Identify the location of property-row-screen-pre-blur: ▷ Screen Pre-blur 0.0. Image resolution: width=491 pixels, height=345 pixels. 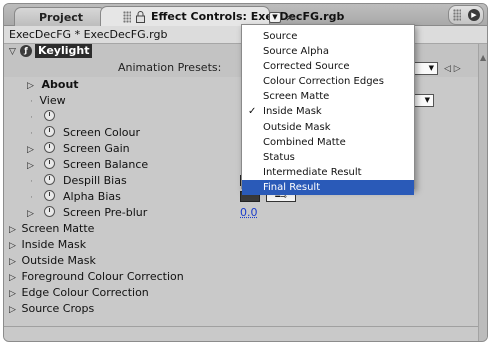
(241, 213).